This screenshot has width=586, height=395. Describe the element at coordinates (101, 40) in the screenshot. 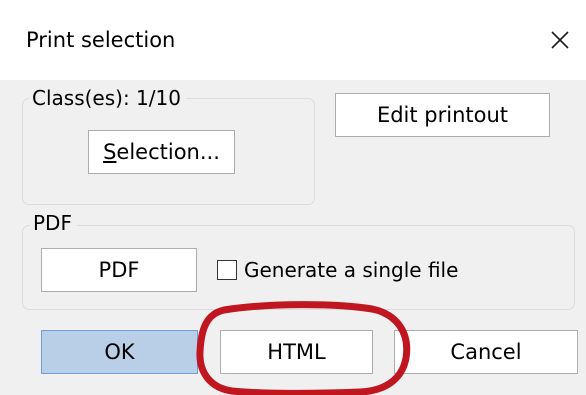

I see `dialog-title: Print selection` at that location.